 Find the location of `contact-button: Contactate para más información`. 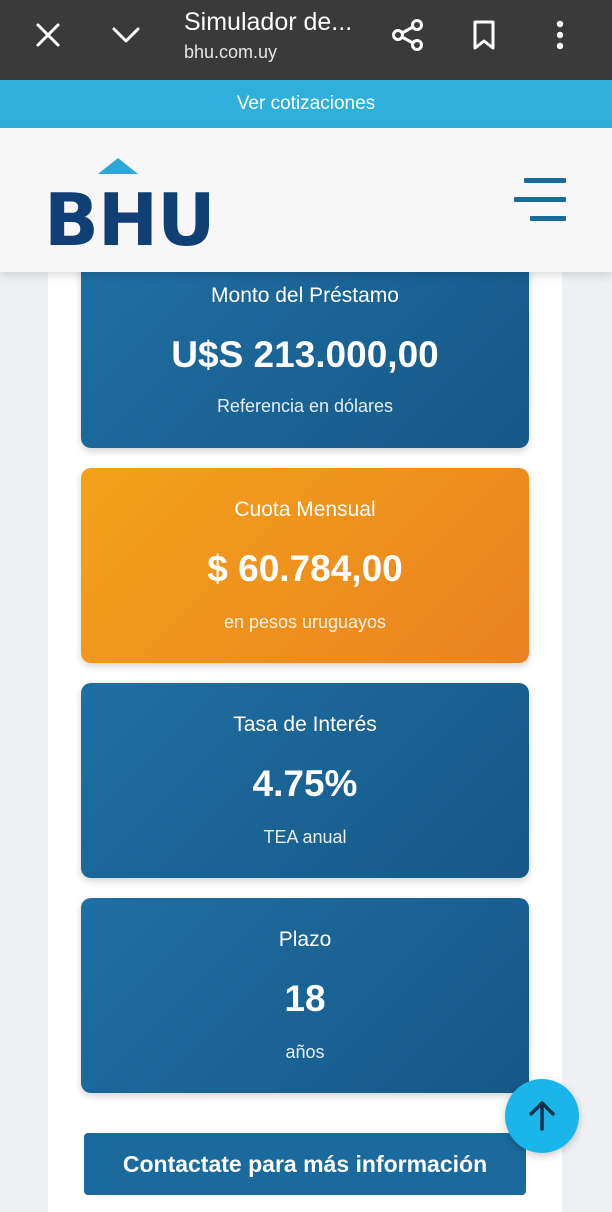

contact-button: Contactate para más información is located at coordinates (305, 1164).